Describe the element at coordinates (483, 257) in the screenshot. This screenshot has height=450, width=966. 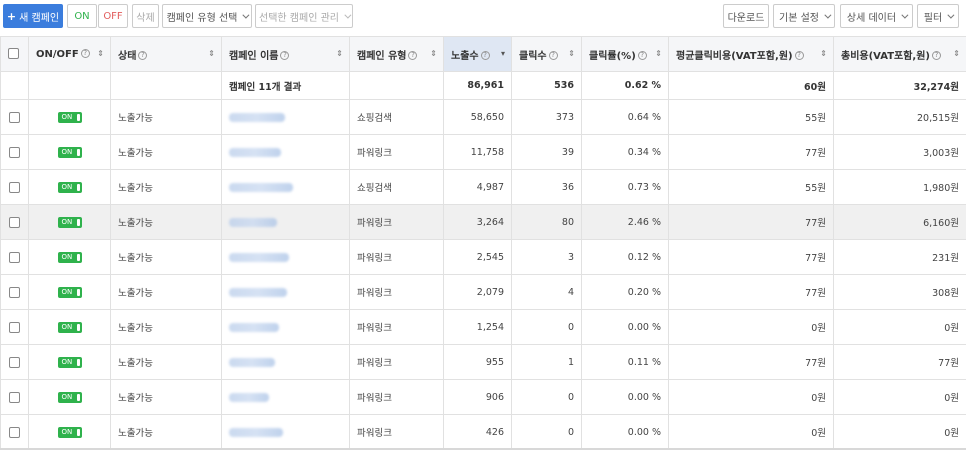
I see `table-row: ON 노출가능 파워링크 2,545 3 0.12 % 77원 231원` at that location.